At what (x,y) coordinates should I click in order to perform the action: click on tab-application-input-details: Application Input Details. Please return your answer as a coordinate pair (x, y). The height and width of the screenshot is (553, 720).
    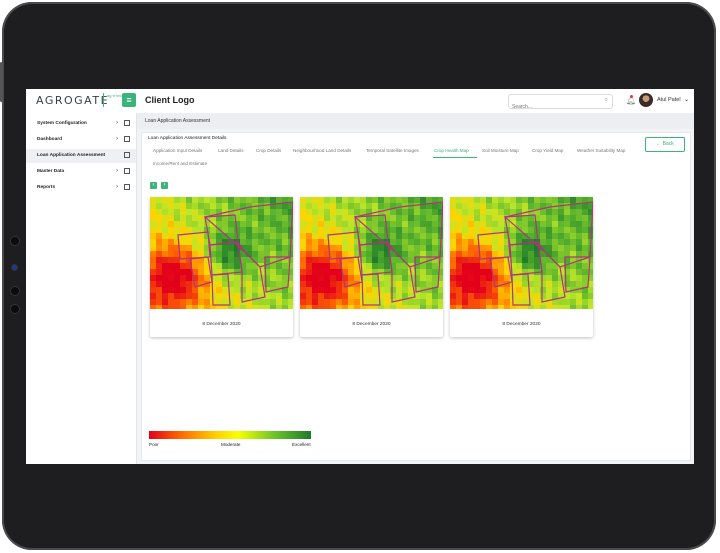
    Looking at the image, I should click on (177, 150).